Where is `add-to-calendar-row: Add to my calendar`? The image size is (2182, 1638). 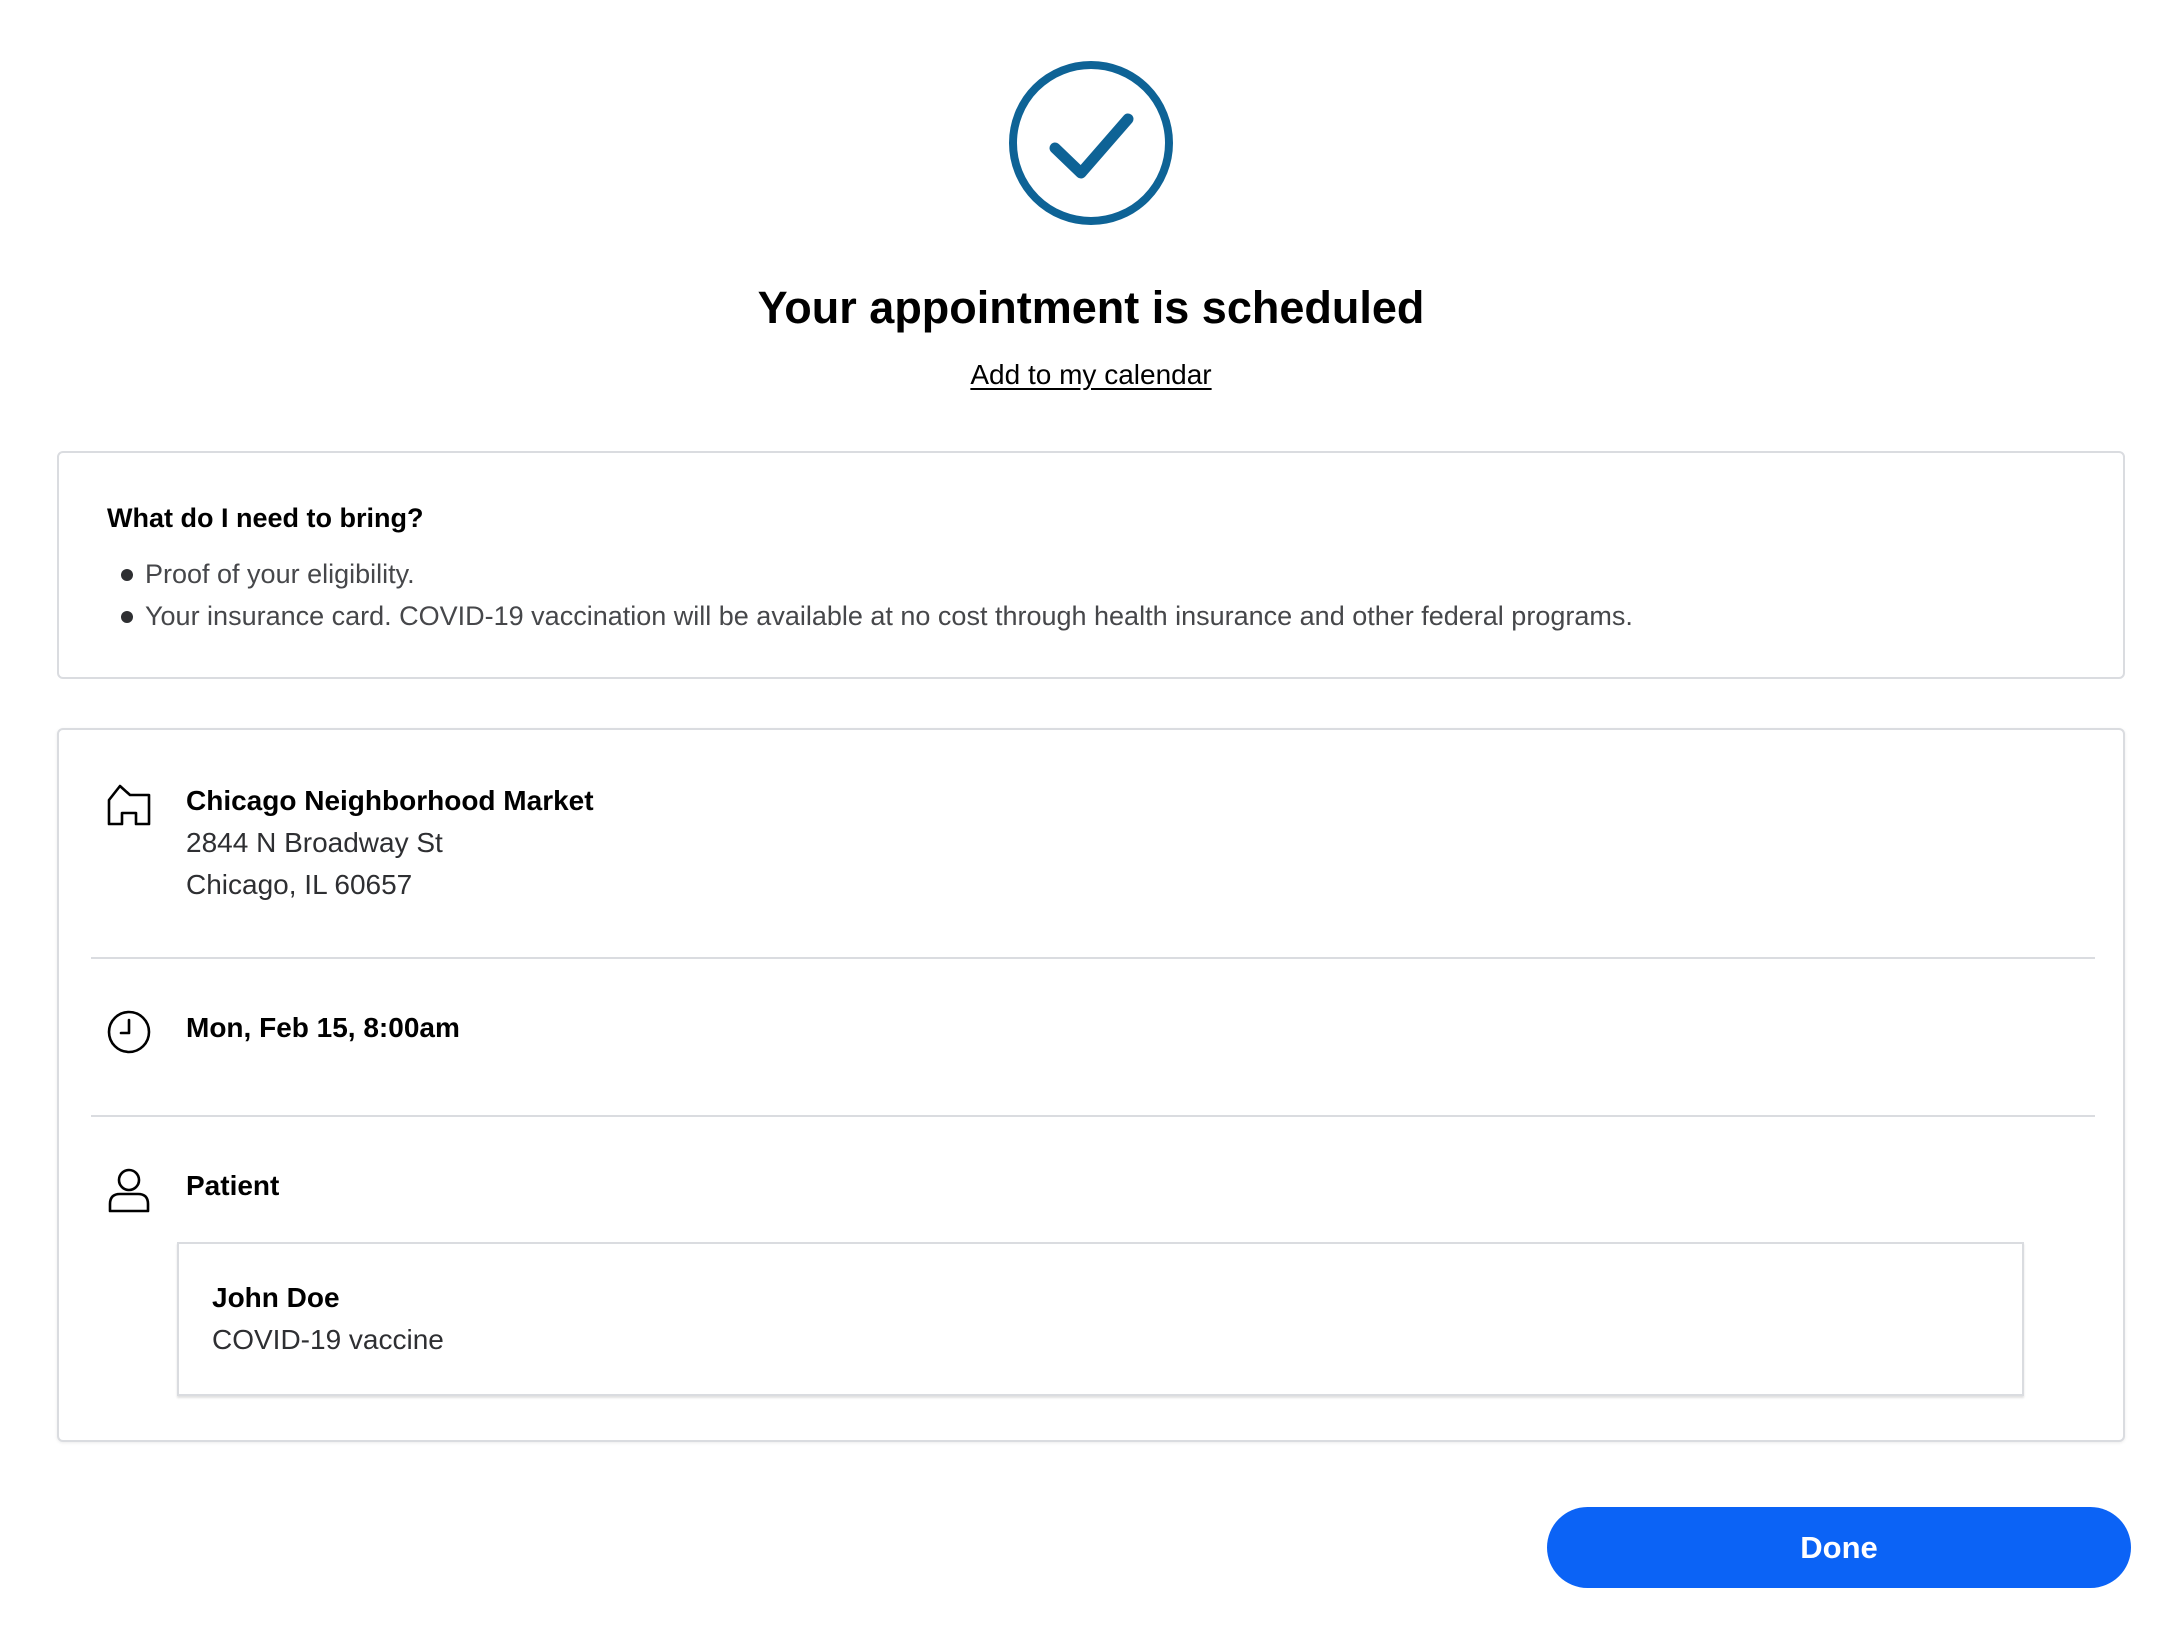
add-to-calendar-row: Add to my calendar is located at coordinates (1091, 375).